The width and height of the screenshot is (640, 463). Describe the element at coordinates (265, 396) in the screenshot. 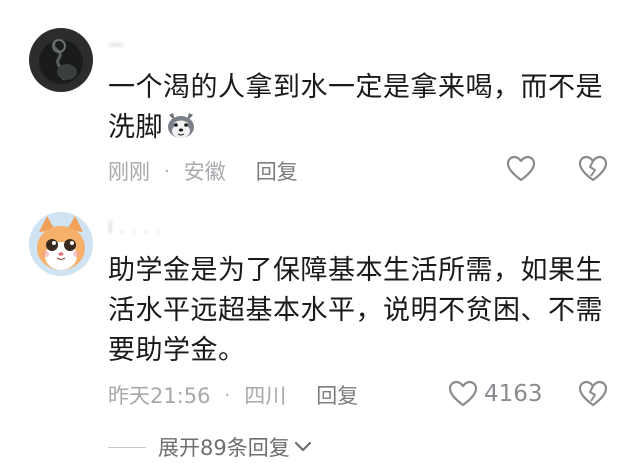

I see `location: 四川` at that location.